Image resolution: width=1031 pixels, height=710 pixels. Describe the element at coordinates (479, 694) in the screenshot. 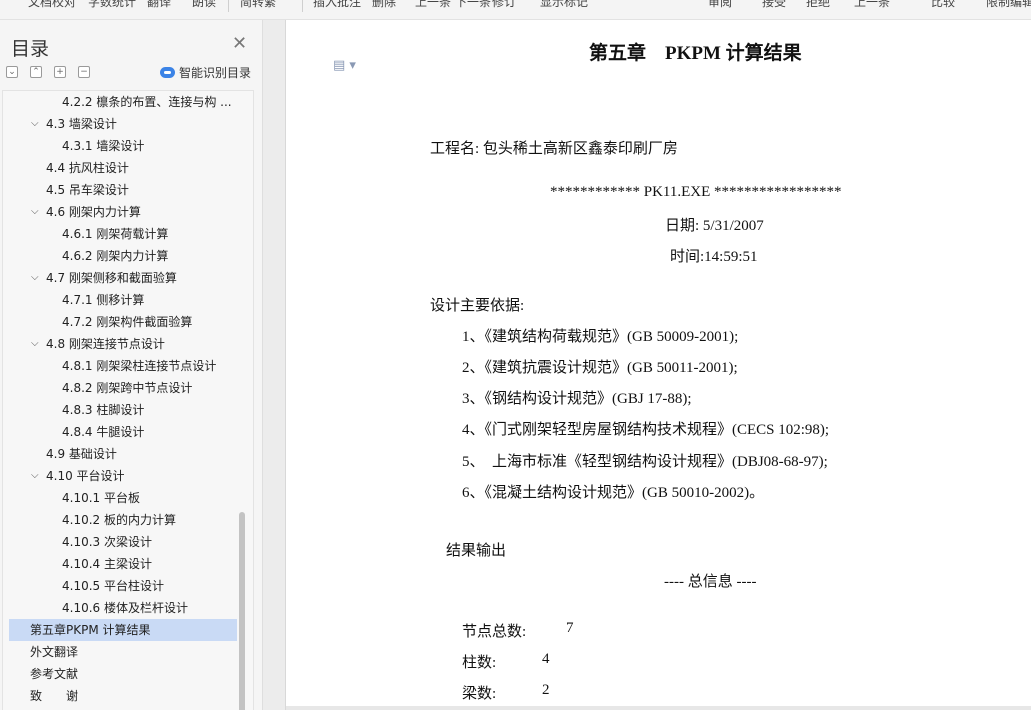

I see `stat-label: 梁数:` at that location.